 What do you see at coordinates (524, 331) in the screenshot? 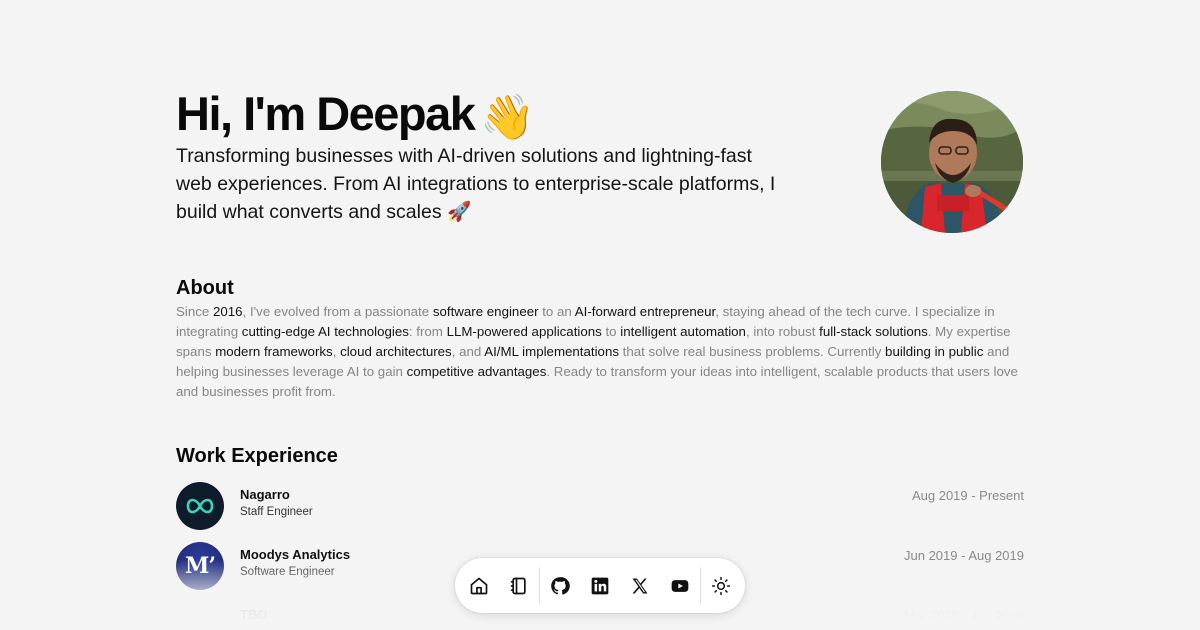
I see `about-highlight: LLM-powered applications` at bounding box center [524, 331].